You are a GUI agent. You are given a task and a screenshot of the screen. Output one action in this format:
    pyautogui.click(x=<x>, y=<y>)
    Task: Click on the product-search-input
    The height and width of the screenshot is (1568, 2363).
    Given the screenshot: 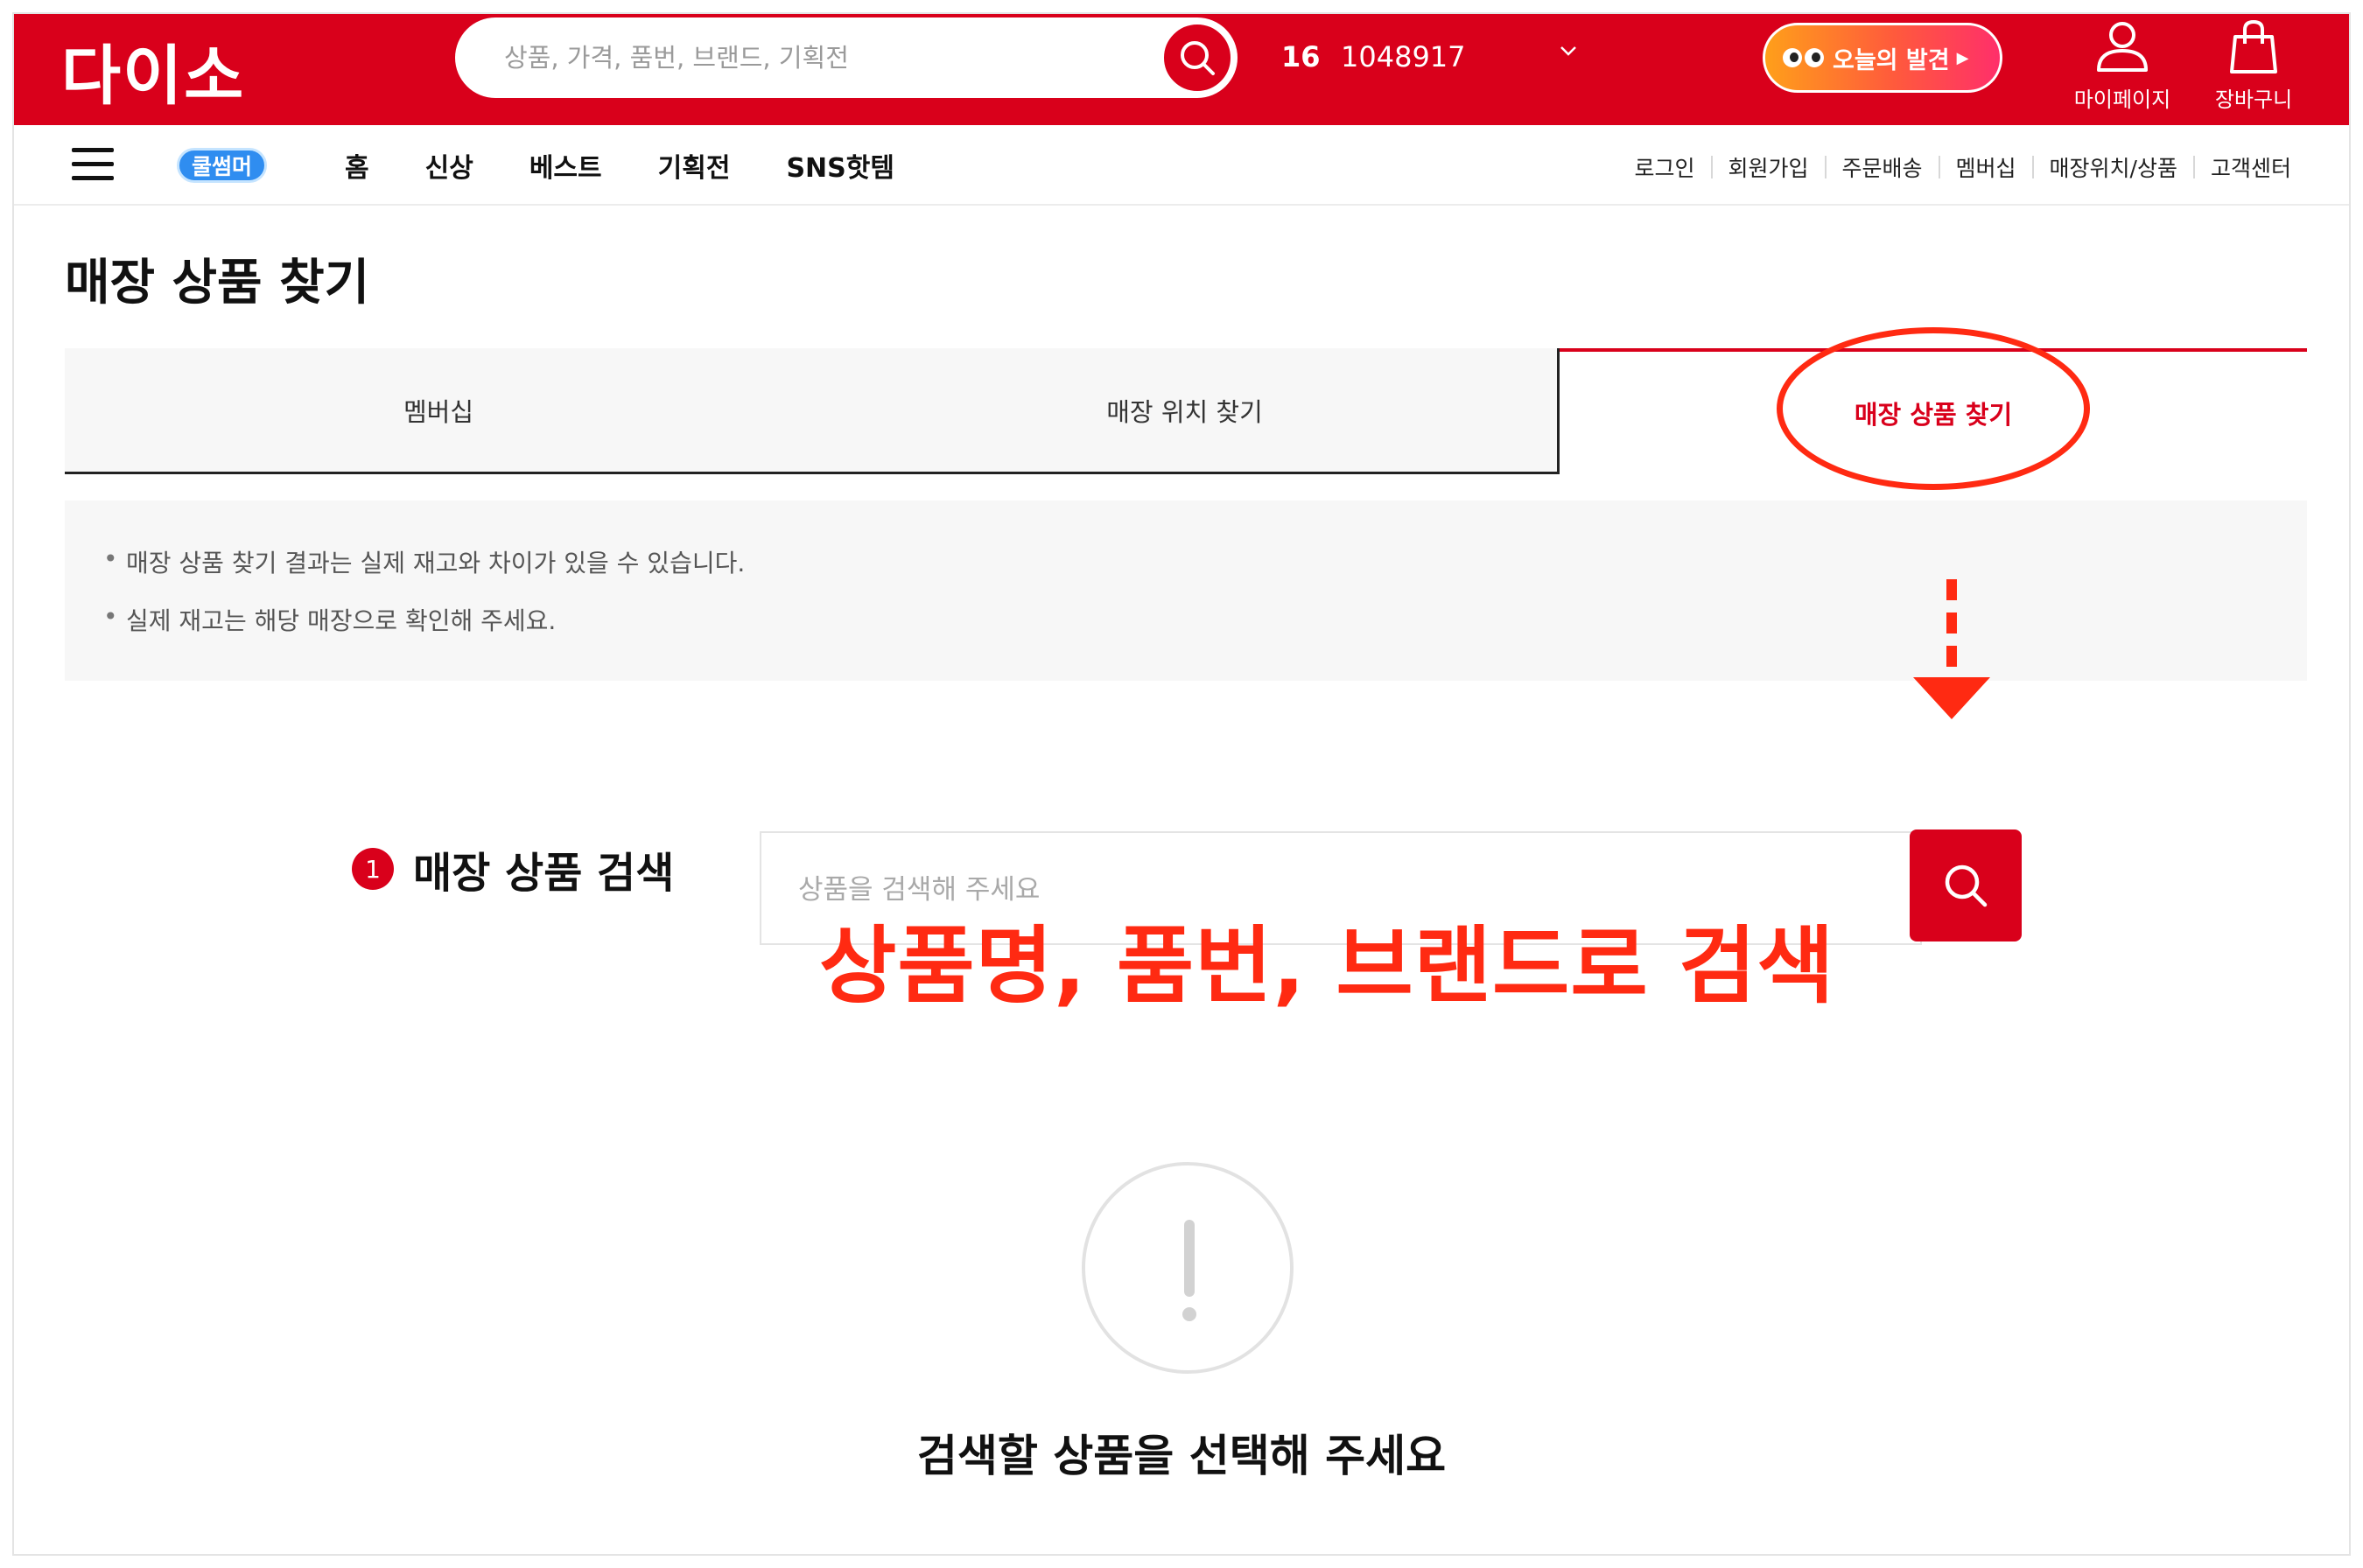 What is the action you would take?
    pyautogui.click(x=1323, y=890)
    